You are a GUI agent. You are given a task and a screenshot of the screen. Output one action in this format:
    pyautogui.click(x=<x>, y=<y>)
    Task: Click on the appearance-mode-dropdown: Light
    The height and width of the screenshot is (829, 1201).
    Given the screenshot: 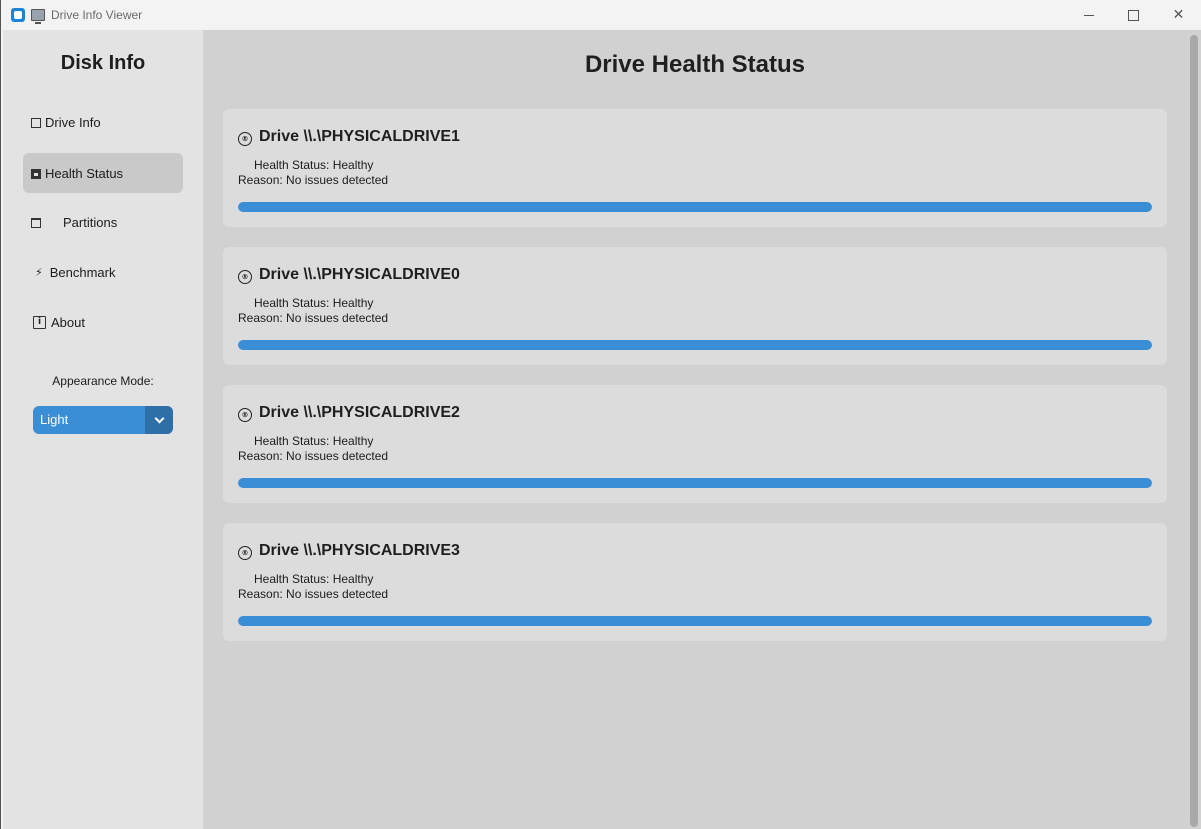 What is the action you would take?
    pyautogui.click(x=103, y=420)
    